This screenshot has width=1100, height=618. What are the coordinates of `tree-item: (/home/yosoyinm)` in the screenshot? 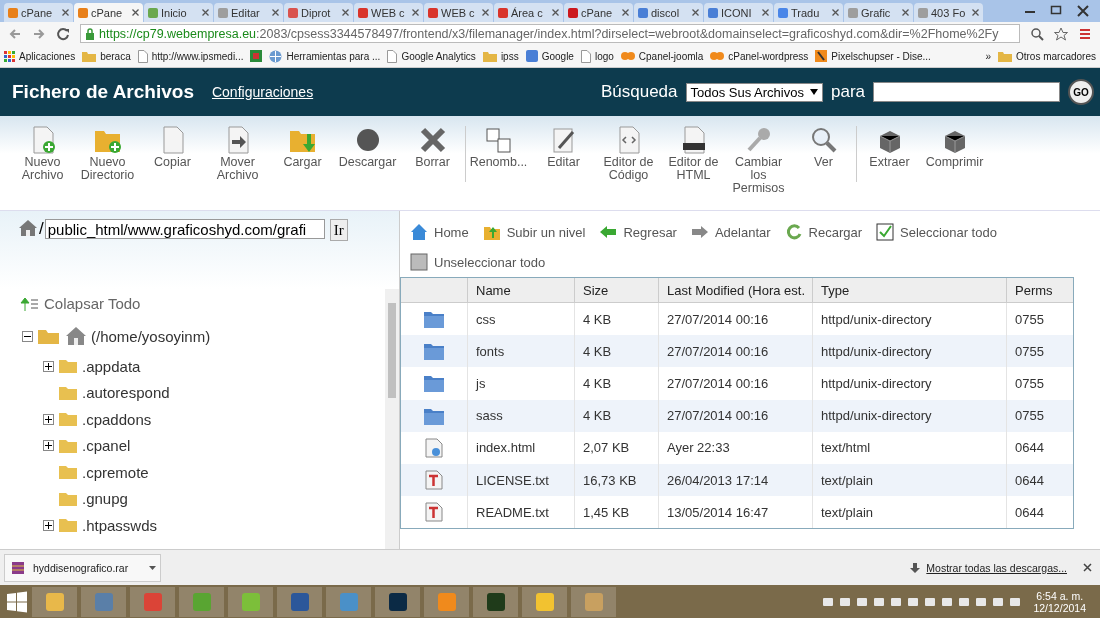 It's located at (151, 336).